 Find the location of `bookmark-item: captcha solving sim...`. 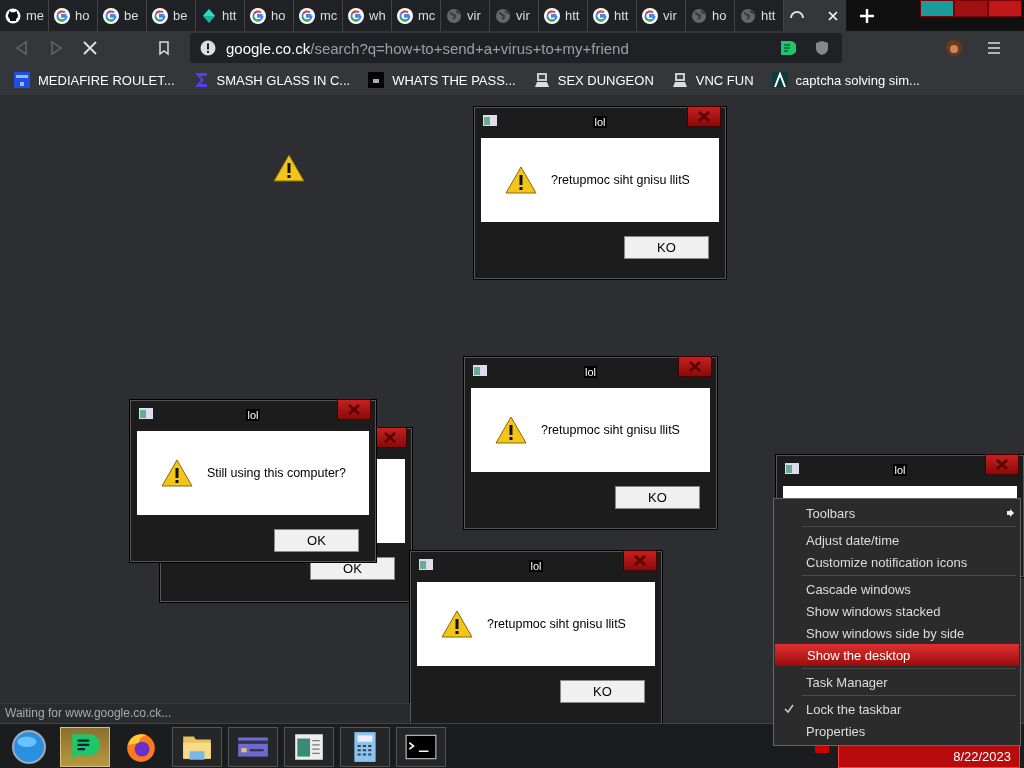

bookmark-item: captcha solving sim... is located at coordinates (845, 80).